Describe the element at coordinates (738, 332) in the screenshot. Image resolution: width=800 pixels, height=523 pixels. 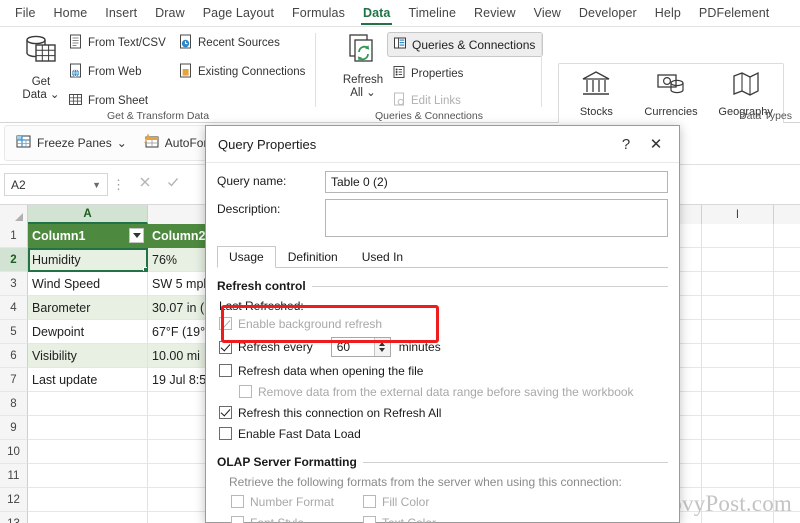
I see `cell-i5` at that location.